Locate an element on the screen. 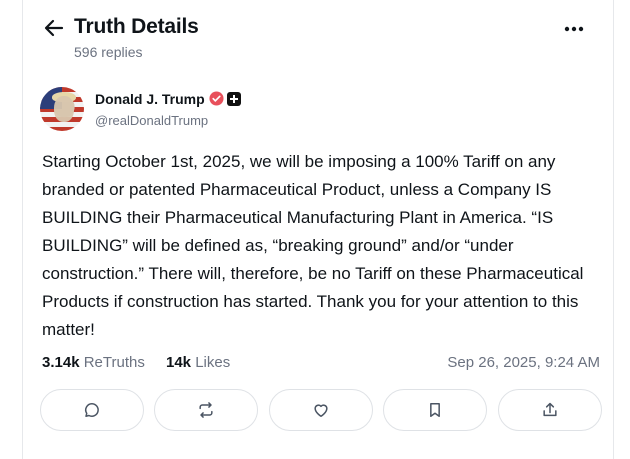 The width and height of the screenshot is (630, 459). action-bar is located at coordinates (321, 411).